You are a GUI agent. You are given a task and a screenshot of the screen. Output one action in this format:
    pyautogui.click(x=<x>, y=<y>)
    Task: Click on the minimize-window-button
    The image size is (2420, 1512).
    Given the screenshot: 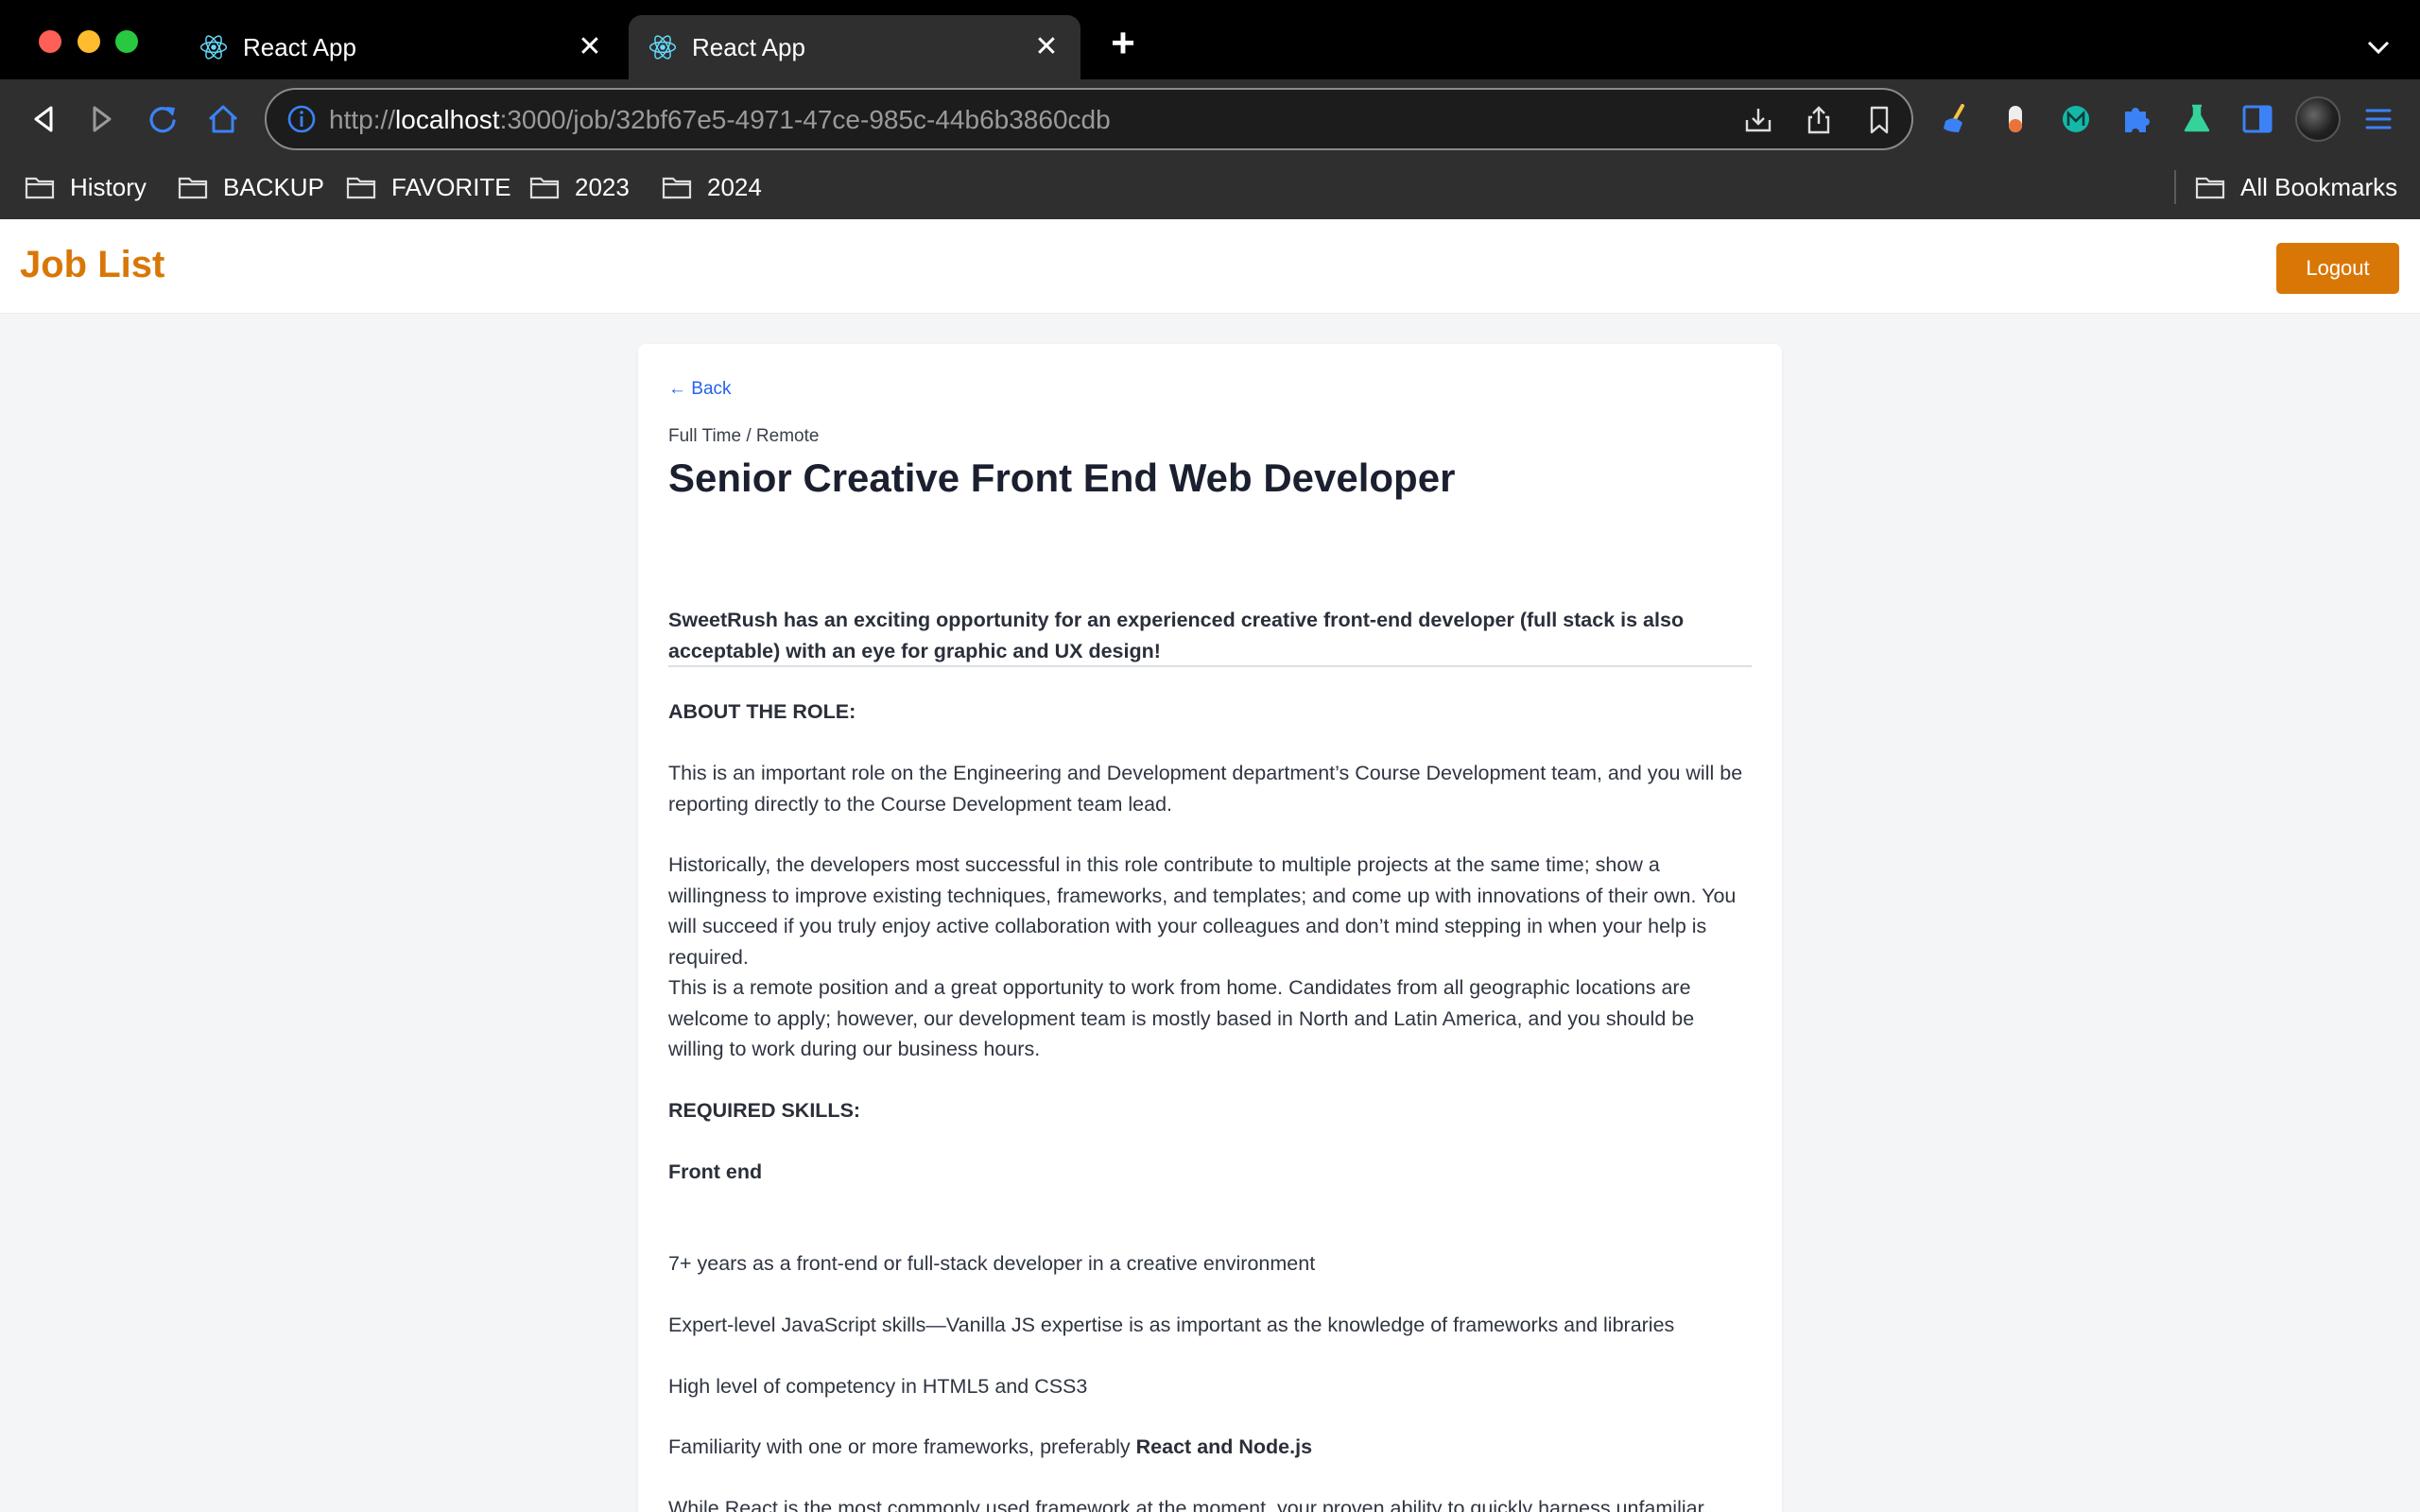 What is the action you would take?
    pyautogui.click(x=89, y=41)
    